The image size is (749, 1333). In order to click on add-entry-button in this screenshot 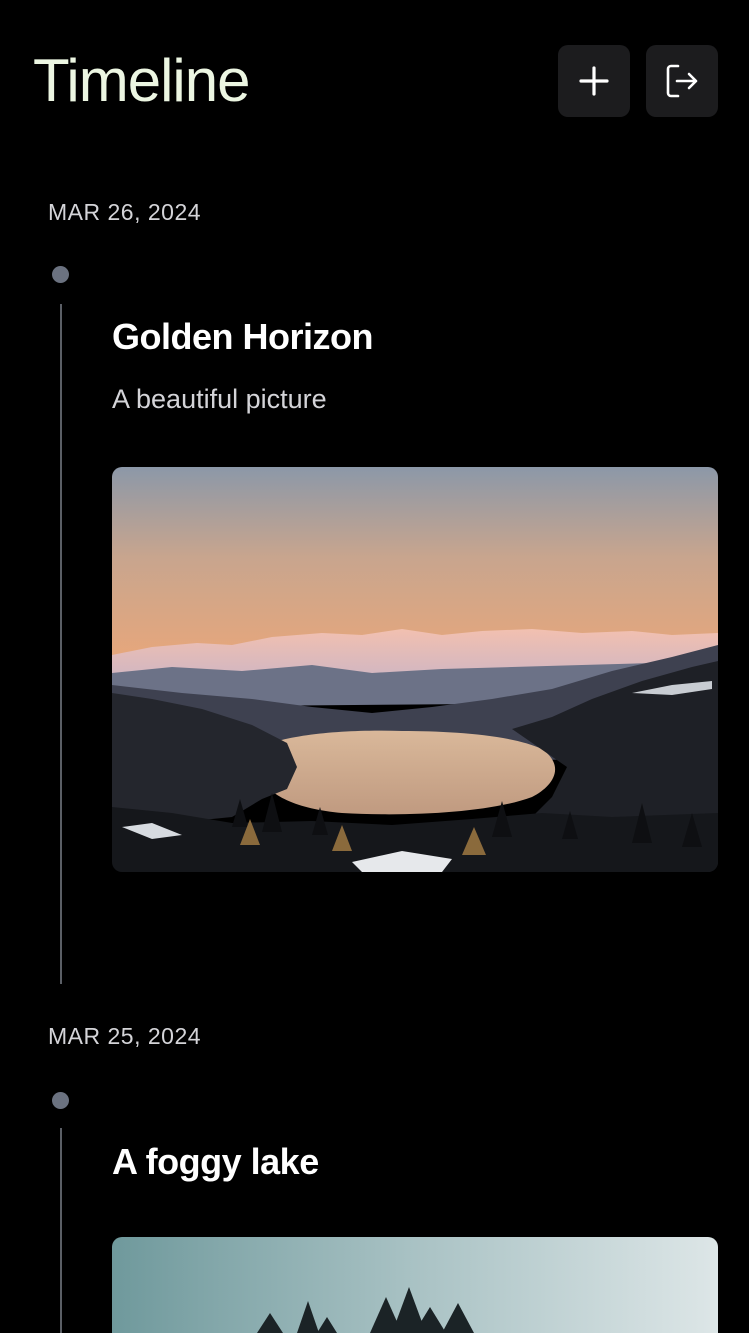, I will do `click(594, 81)`.